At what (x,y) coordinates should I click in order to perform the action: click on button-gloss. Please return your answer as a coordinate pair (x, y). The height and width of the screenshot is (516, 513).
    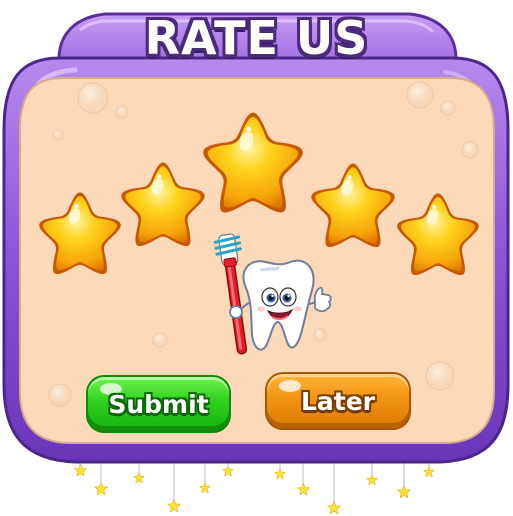
    Looking at the image, I should click on (290, 386).